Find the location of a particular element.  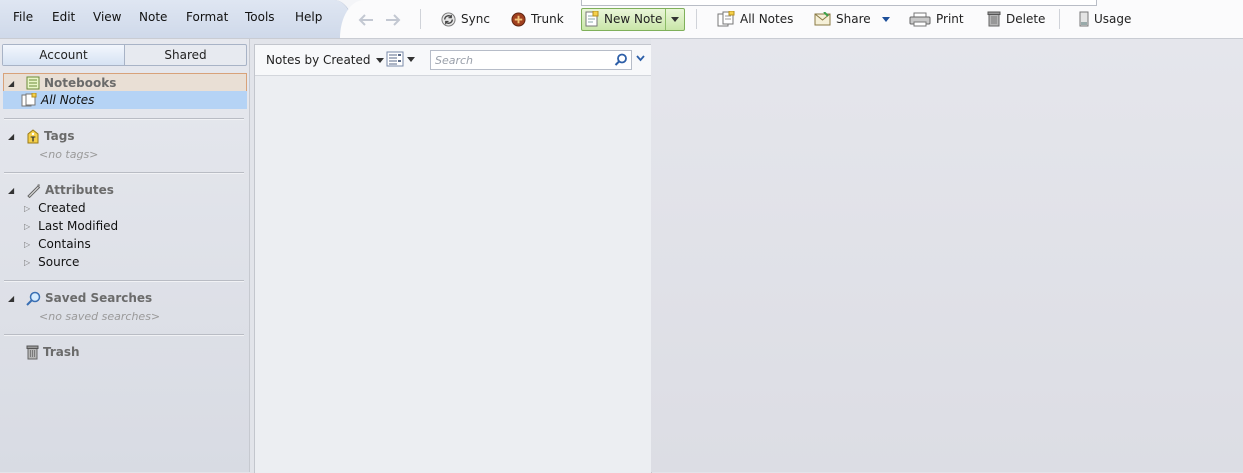

sort-label: Notes by Created is located at coordinates (318, 60).